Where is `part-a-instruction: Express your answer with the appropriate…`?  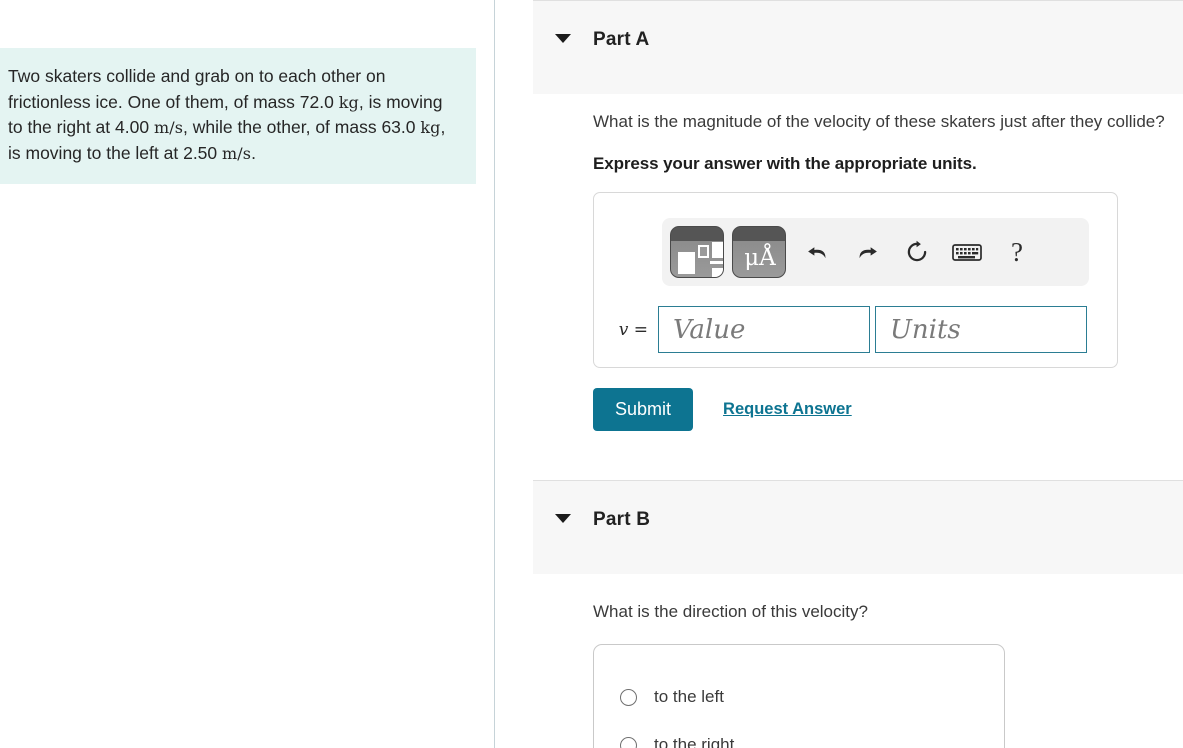
part-a-instruction: Express your answer with the appropriate… is located at coordinates (785, 163).